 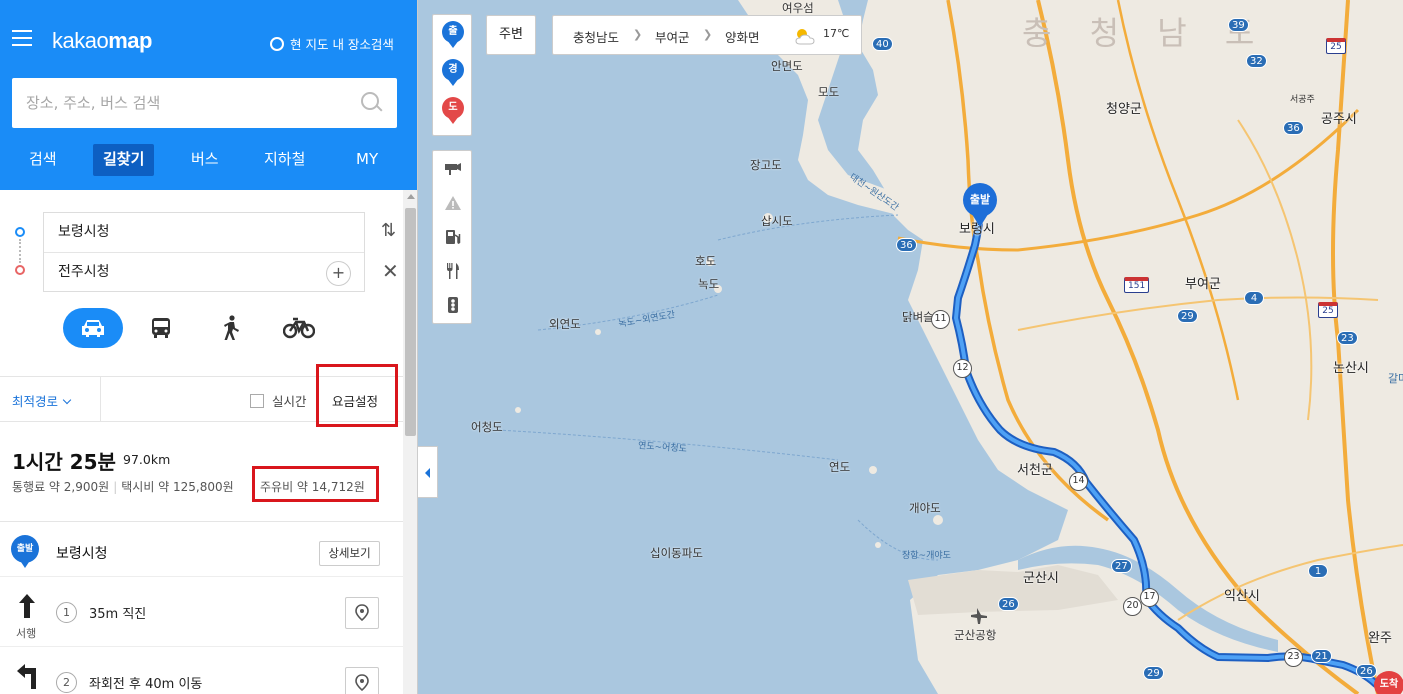 I want to click on tab-directions: 길찾기, so click(x=124, y=160).